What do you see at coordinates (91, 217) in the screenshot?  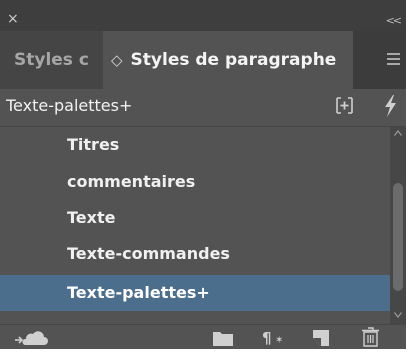 I see `style-label: Texte` at bounding box center [91, 217].